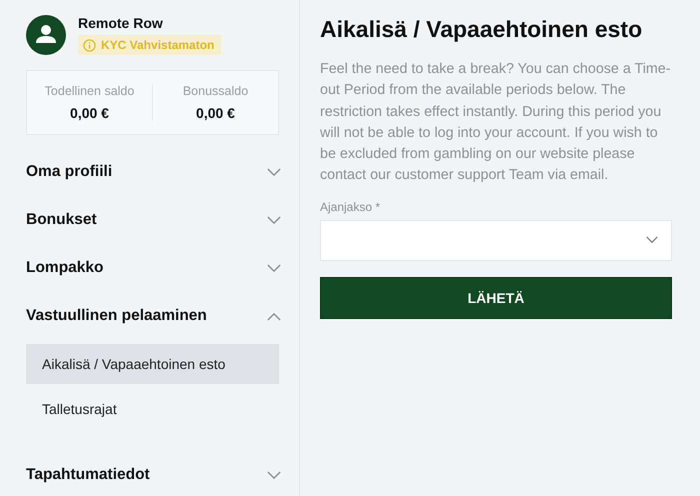 The image size is (700, 496). Describe the element at coordinates (496, 240) in the screenshot. I see `period-select` at that location.